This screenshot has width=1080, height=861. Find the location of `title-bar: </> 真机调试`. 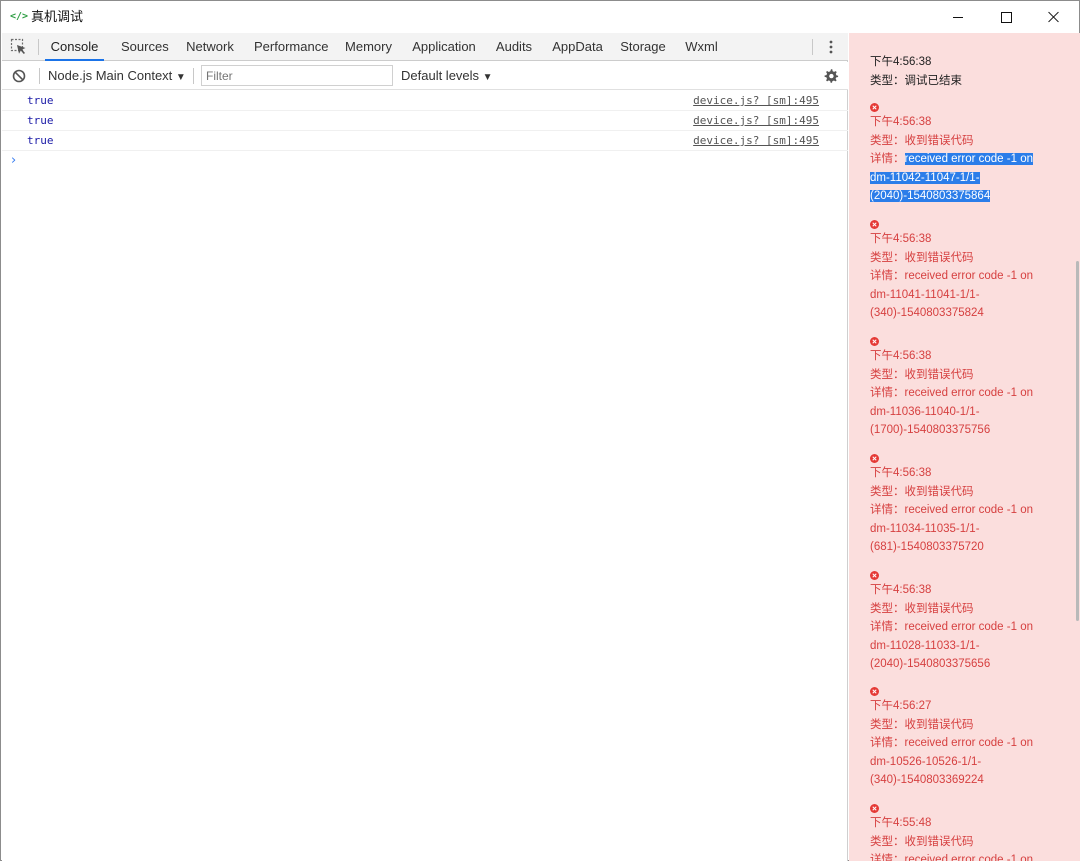

title-bar: </> 真机调试 is located at coordinates (540, 17).